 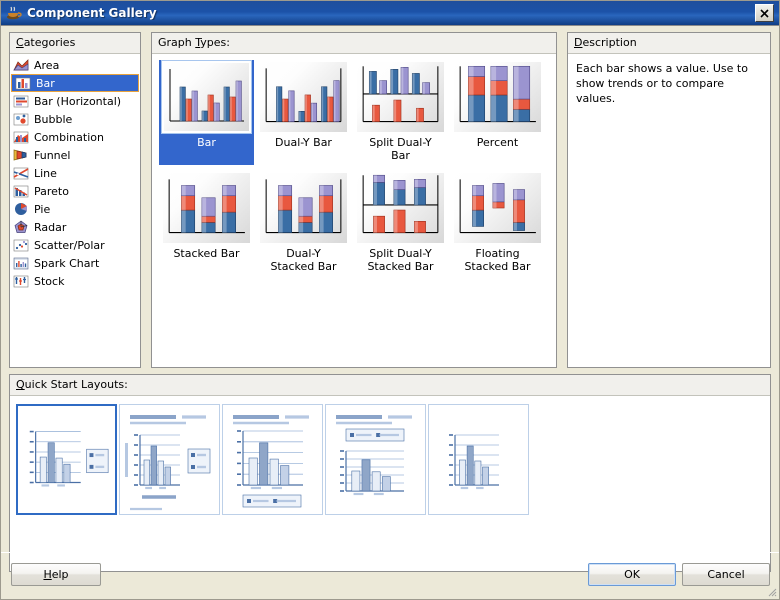 I want to click on graph-type-thumbnail-bar, so click(x=206, y=97).